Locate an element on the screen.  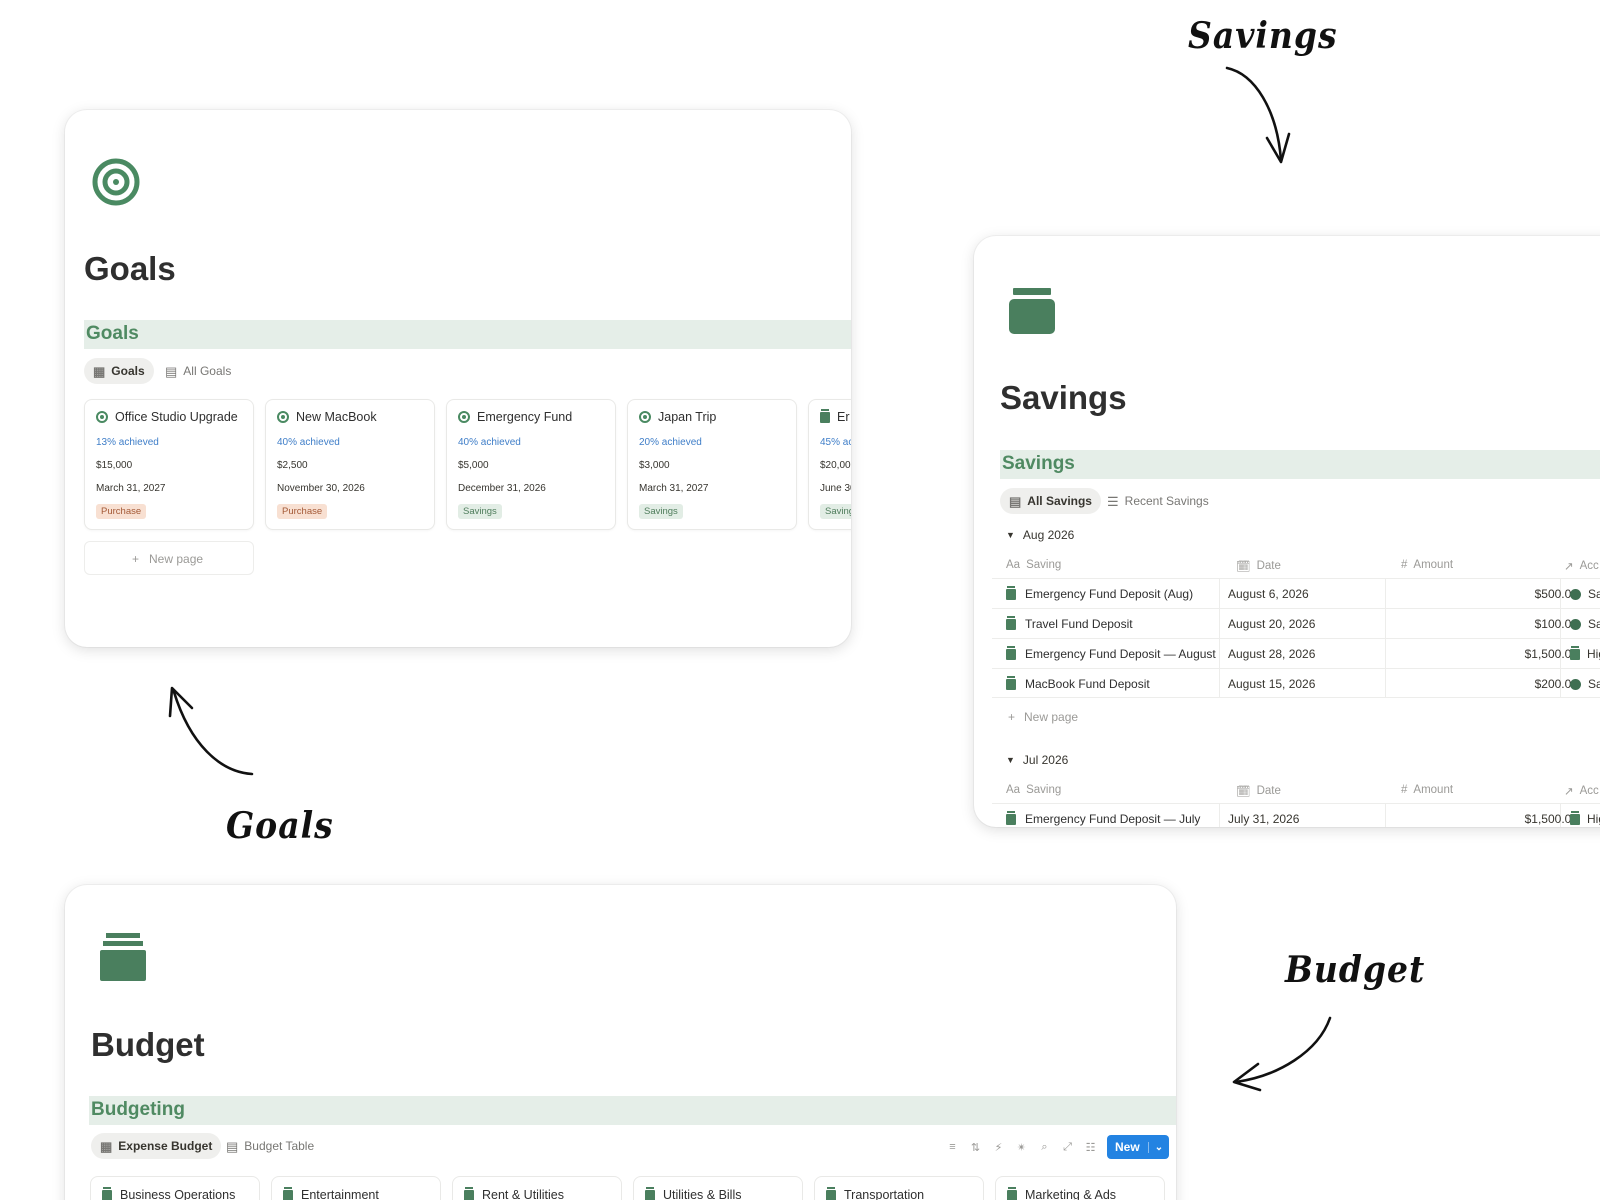
annotation-goals: Goals is located at coordinates (280, 825).